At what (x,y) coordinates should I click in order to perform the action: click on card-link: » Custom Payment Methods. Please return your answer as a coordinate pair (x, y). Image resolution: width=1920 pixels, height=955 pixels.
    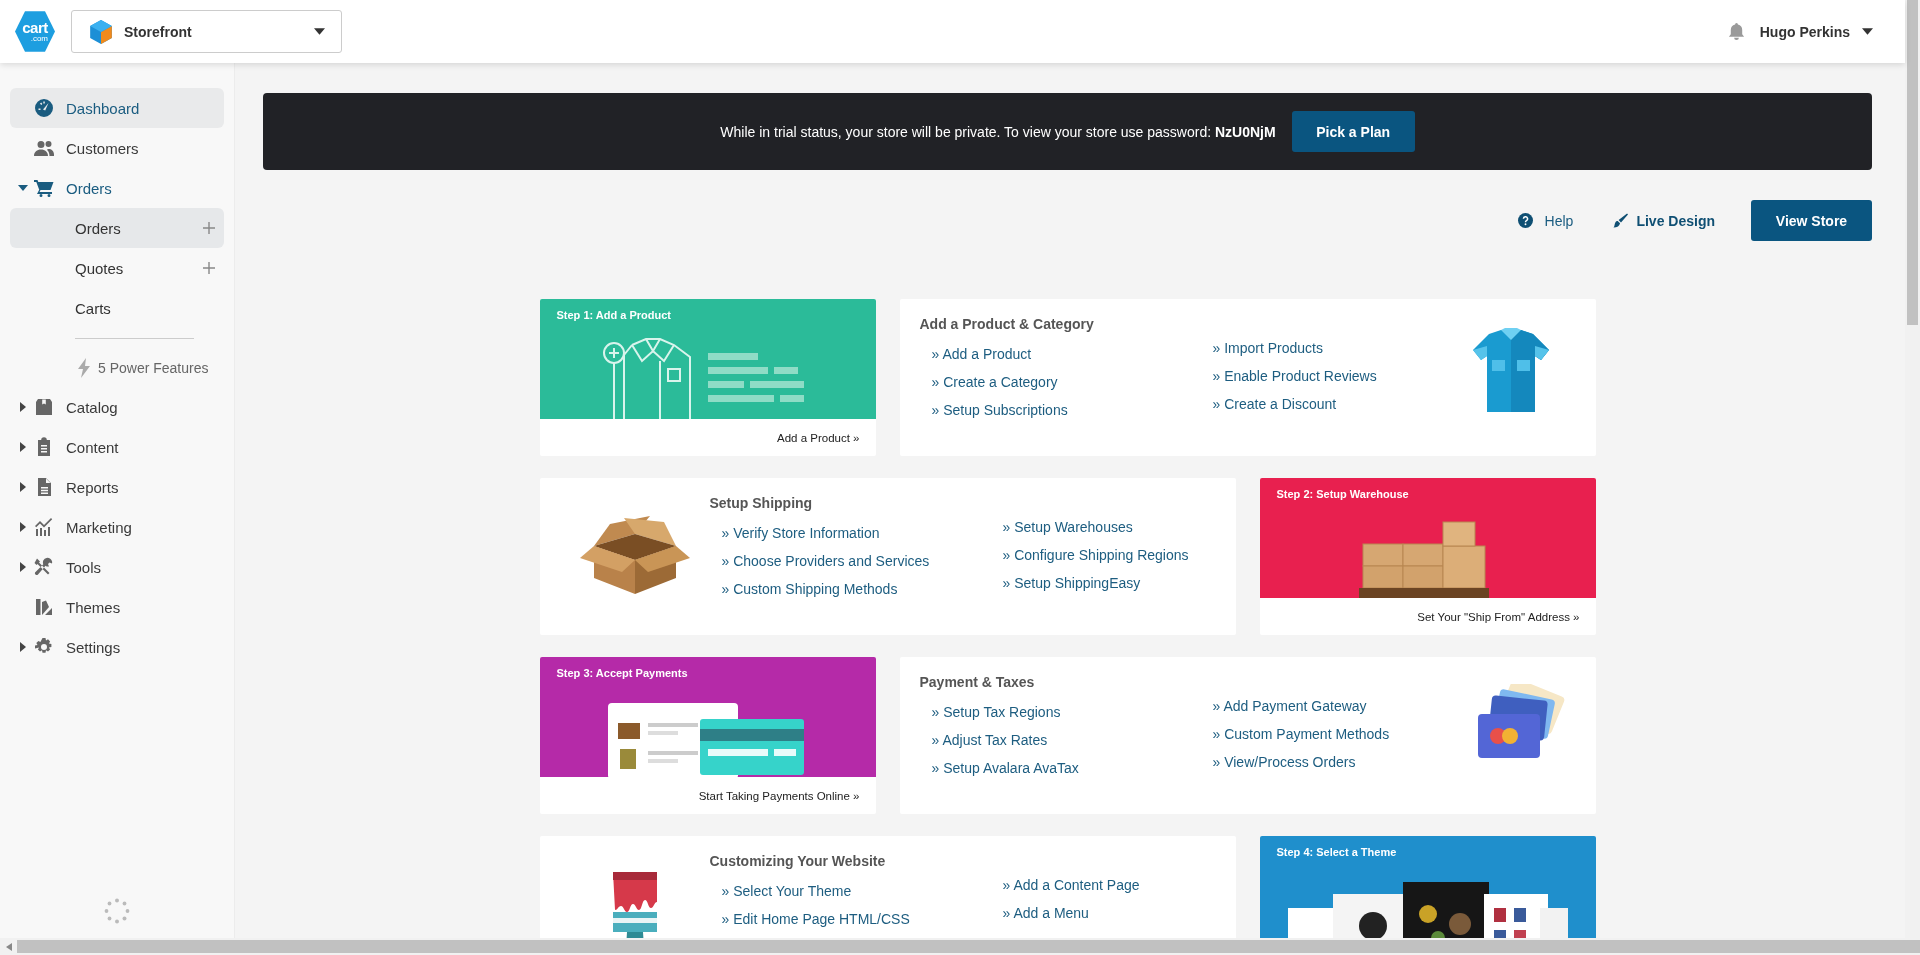
    Looking at the image, I should click on (1326, 734).